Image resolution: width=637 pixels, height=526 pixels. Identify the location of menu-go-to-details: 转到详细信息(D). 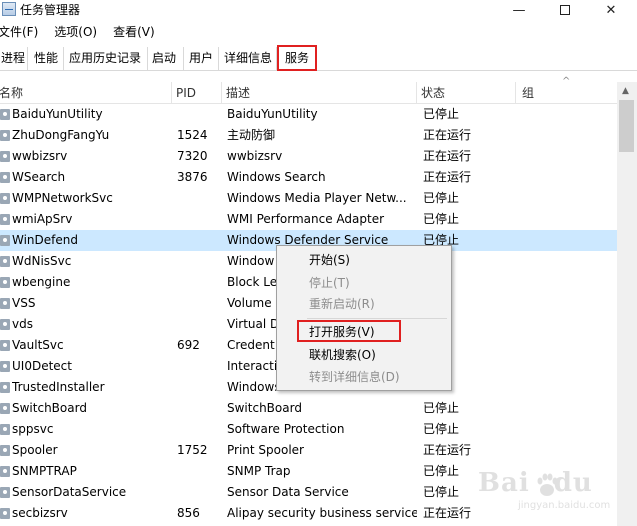
(354, 377).